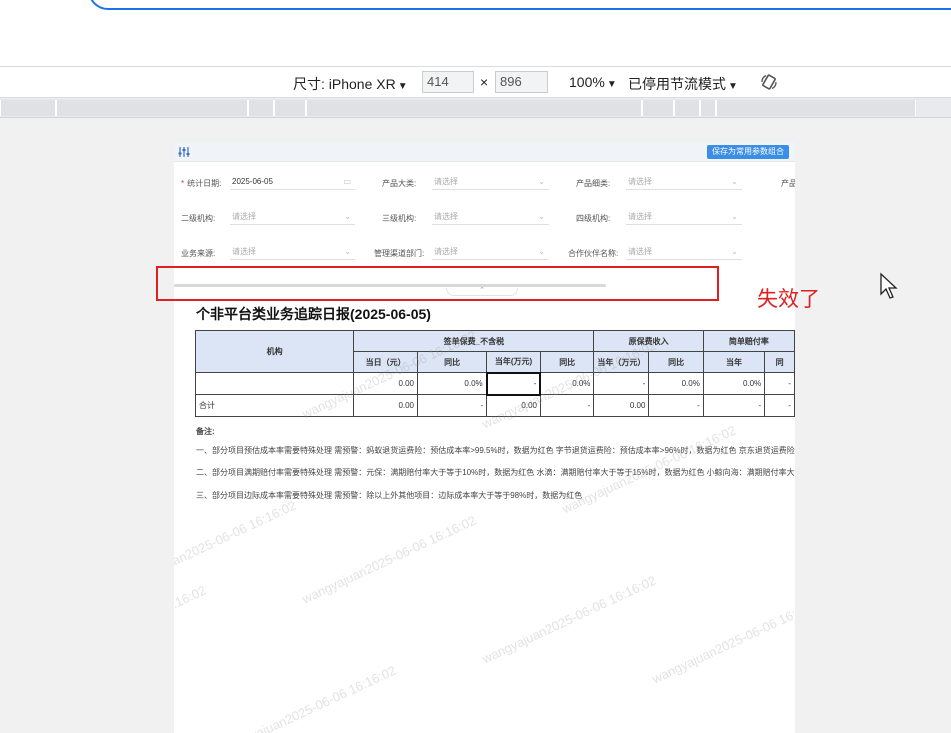  I want to click on col-header-org: 机构, so click(274, 351).